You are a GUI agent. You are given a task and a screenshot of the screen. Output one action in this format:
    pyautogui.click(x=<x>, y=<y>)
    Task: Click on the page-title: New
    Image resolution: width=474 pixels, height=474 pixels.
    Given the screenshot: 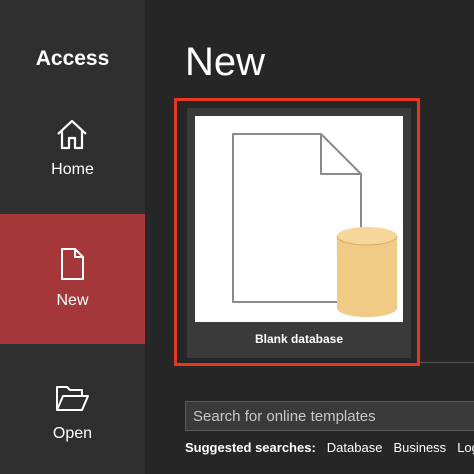 What is the action you would take?
    pyautogui.click(x=225, y=62)
    